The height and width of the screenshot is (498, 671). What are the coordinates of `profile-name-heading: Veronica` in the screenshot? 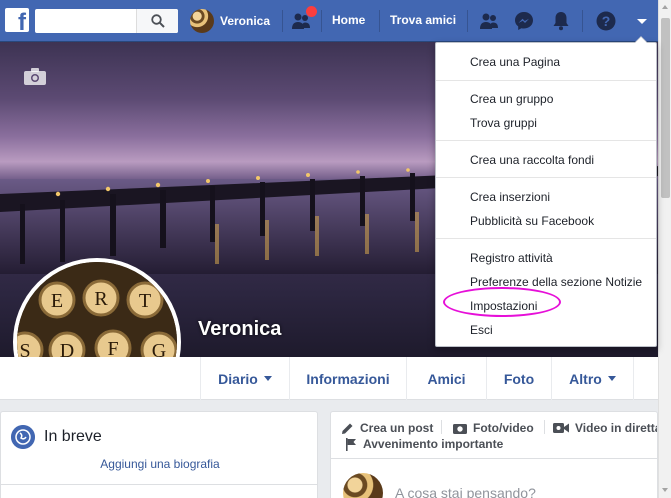 It's located at (239, 329).